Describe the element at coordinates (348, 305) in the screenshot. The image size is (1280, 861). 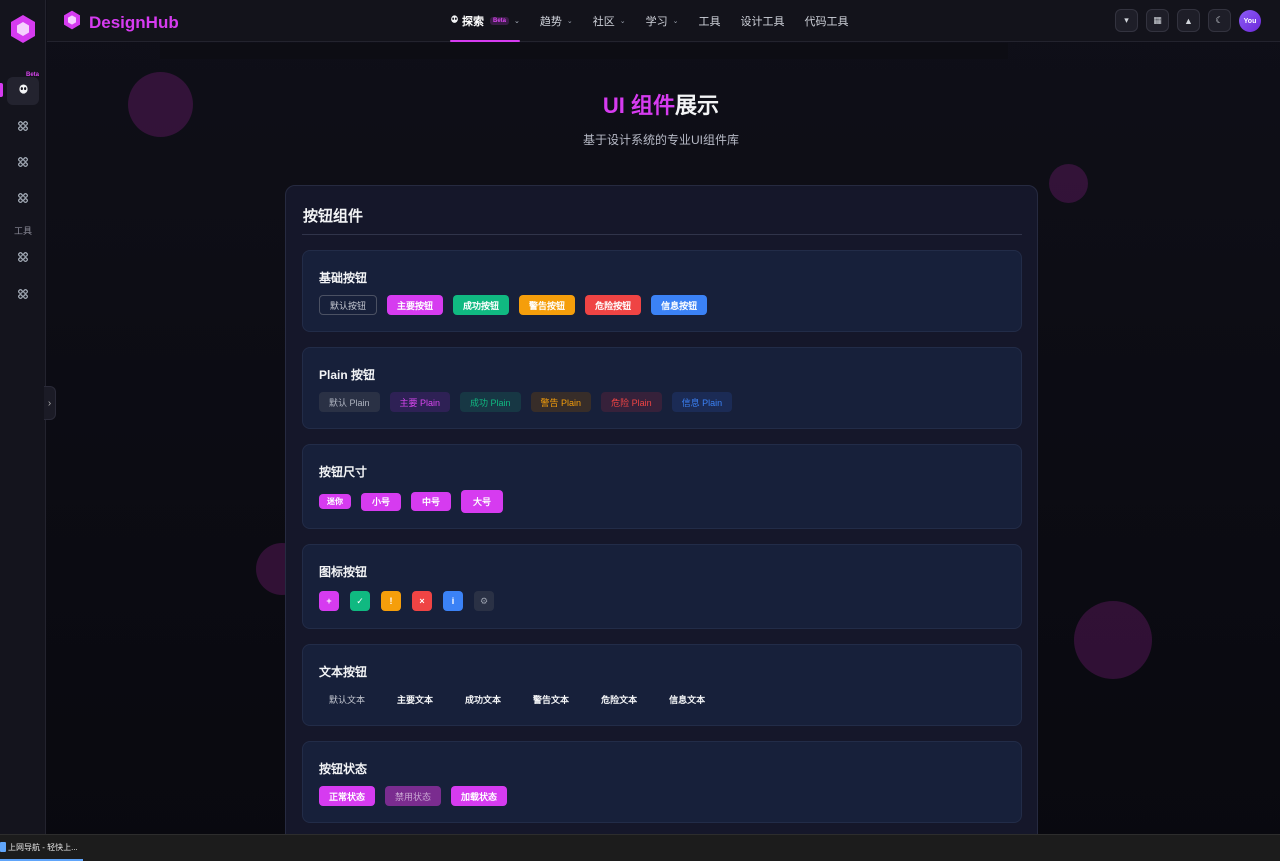
I see `default-button: 默认按钮` at that location.